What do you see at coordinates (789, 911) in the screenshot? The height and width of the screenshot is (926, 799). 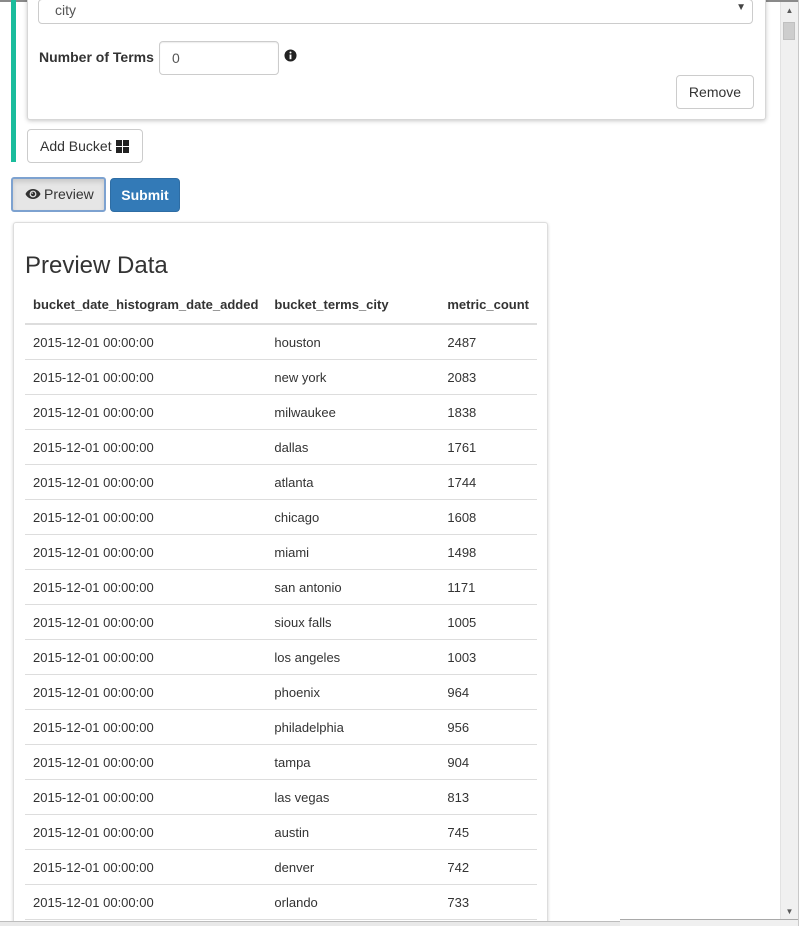 I see `scroll-down-arrow-icon: ▼` at bounding box center [789, 911].